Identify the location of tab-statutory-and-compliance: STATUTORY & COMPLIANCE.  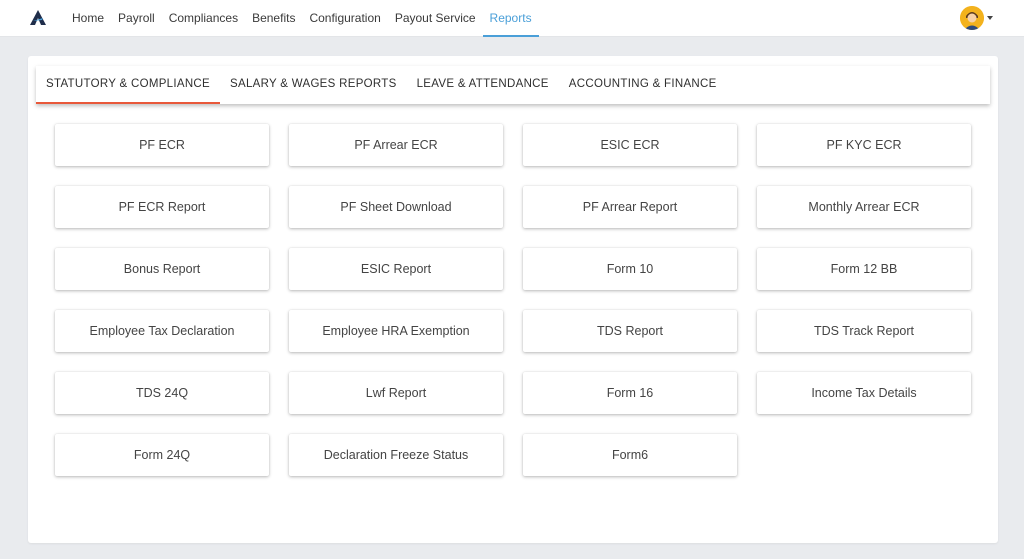
(128, 85).